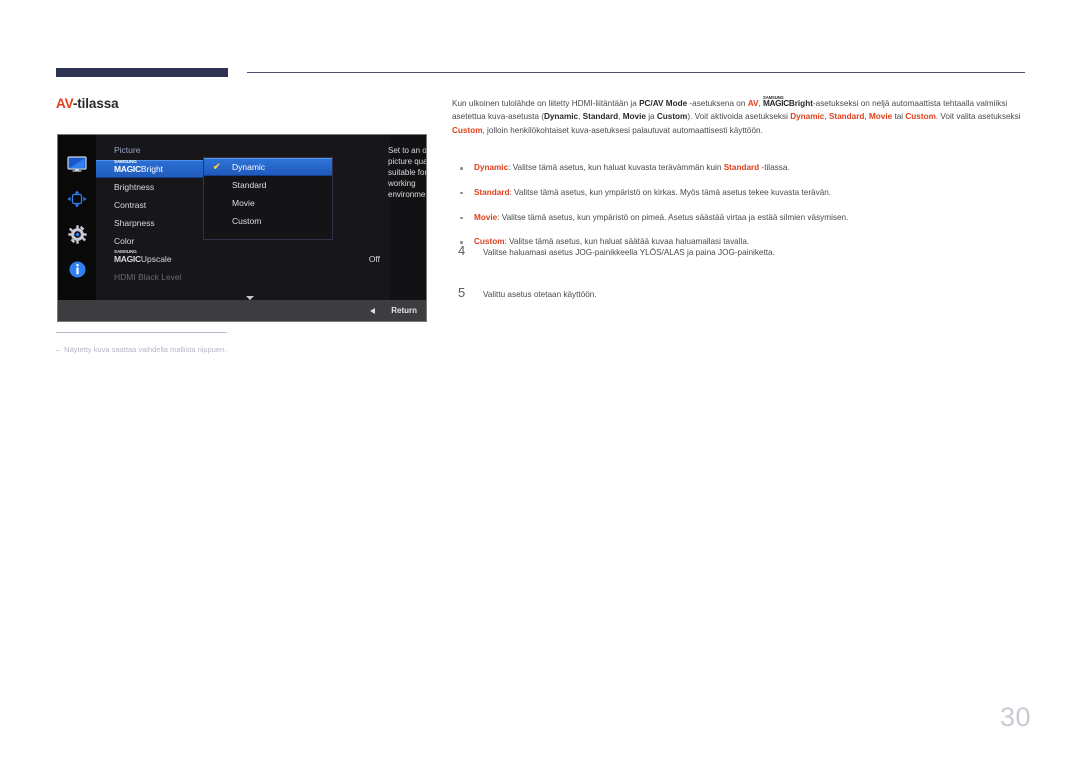 This screenshot has width=1080, height=763. Describe the element at coordinates (807, 117) in the screenshot. I see `intro-opt-5: Dynamic` at that location.